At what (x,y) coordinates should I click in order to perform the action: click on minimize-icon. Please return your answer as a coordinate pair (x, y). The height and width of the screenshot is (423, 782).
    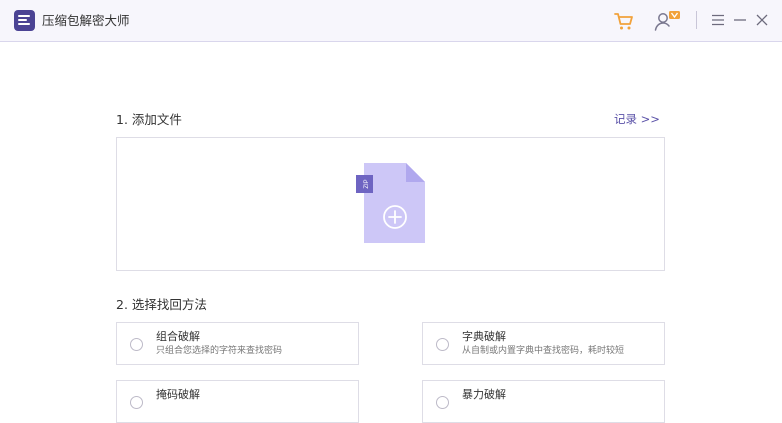
    Looking at the image, I should click on (740, 20).